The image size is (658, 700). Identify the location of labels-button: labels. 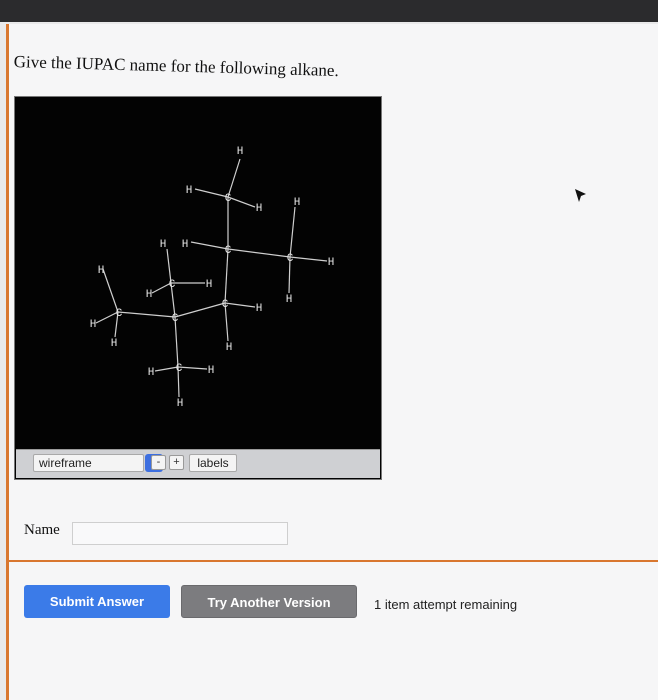
(213, 463).